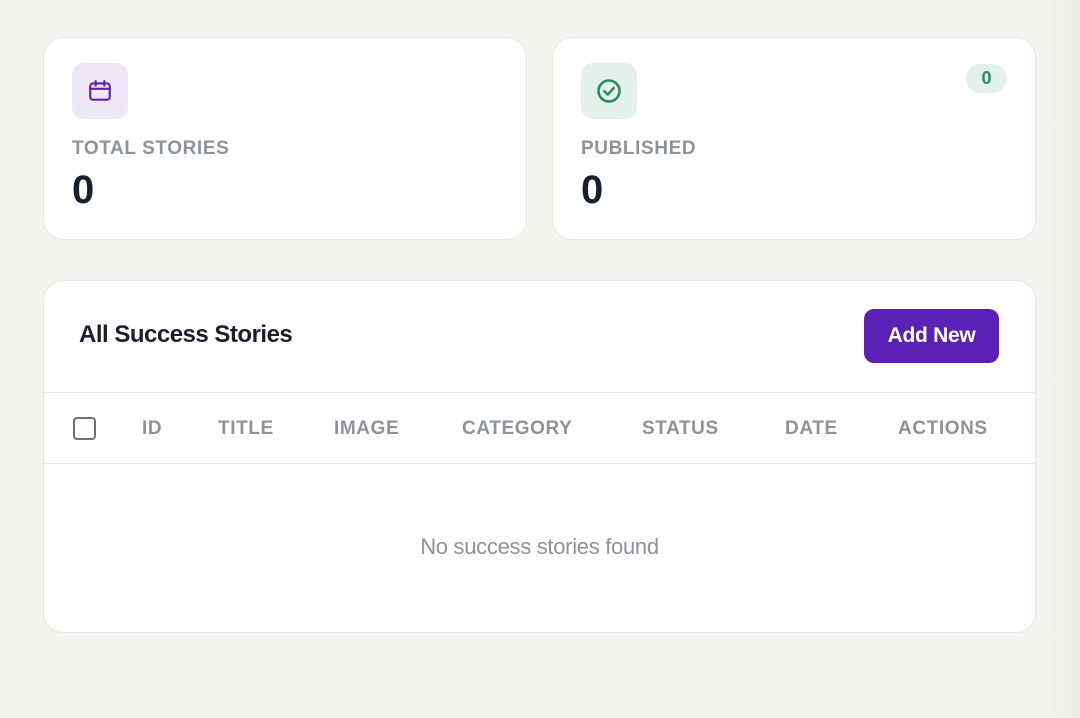  I want to click on calendar-icon, so click(100, 90).